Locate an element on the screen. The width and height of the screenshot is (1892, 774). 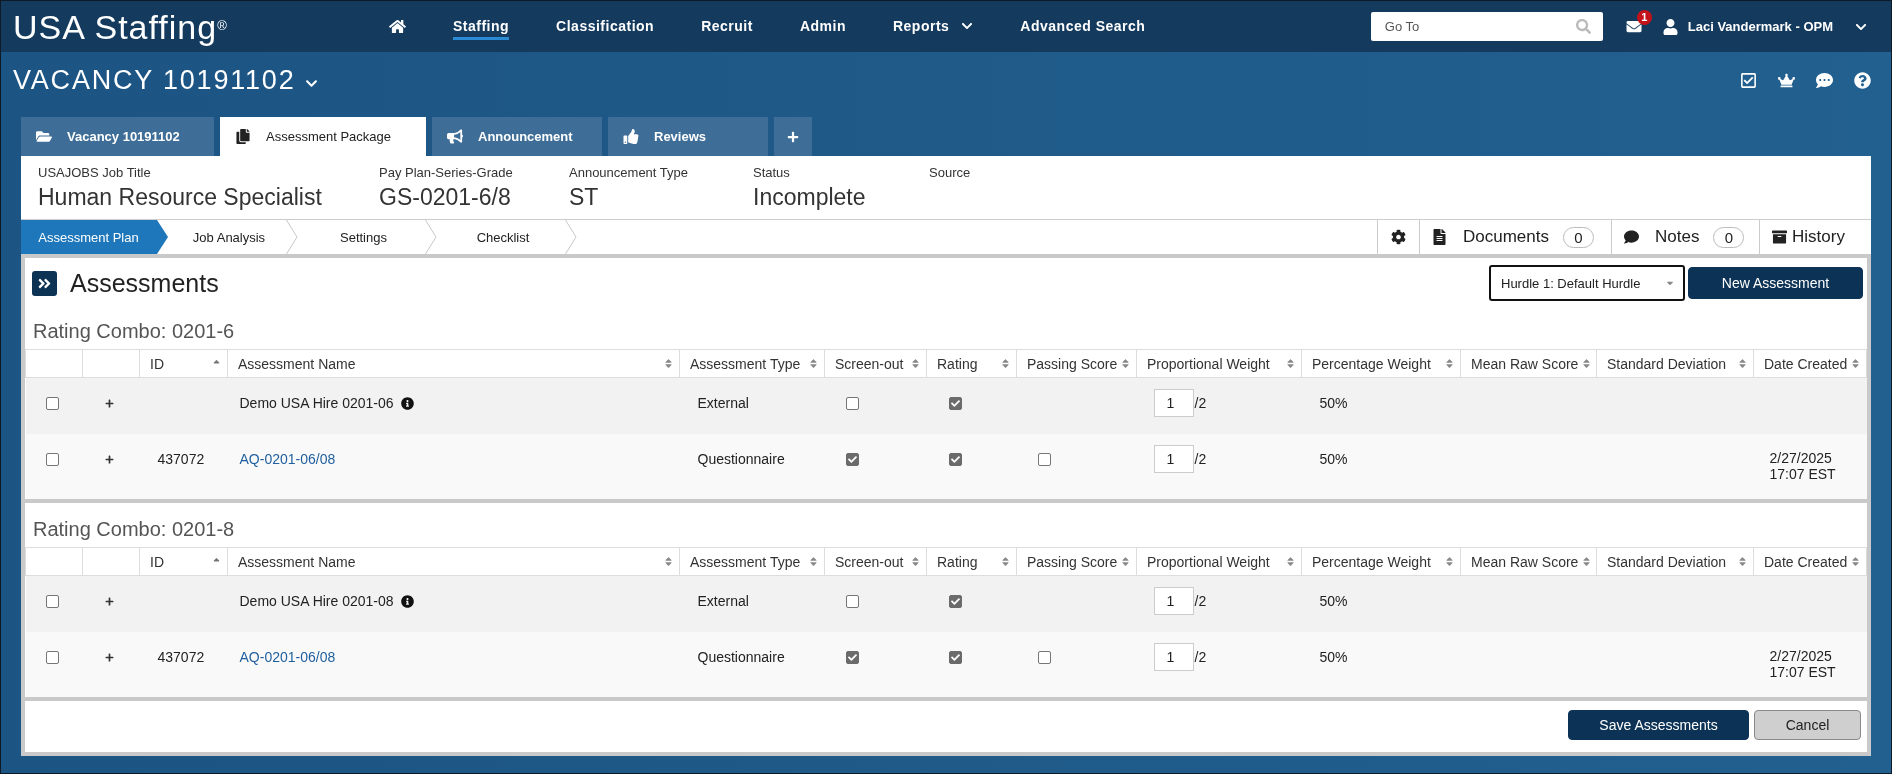
speech-bubble-icon is located at coordinates (1631, 237).